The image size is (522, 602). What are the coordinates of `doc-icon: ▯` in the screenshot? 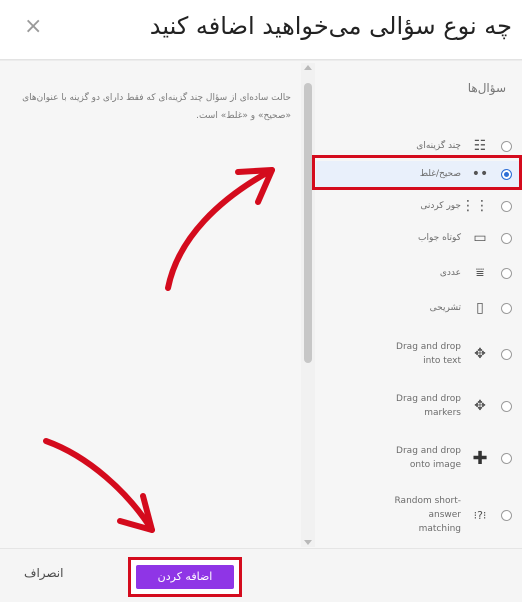 It's located at (480, 308).